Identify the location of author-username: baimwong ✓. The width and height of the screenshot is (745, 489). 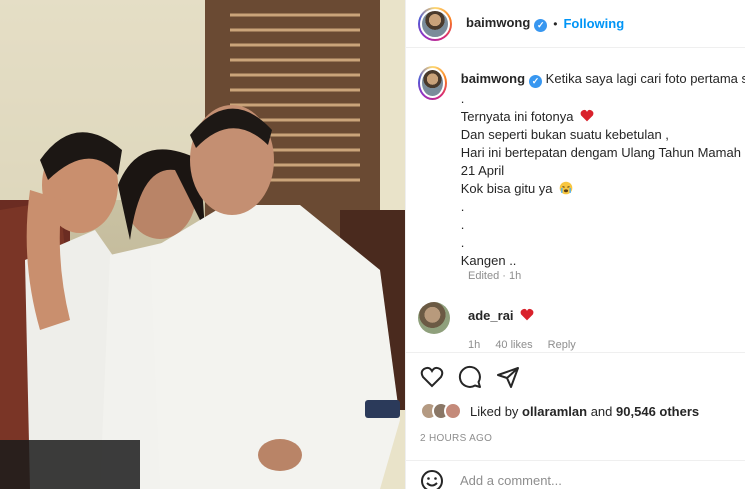
(507, 23).